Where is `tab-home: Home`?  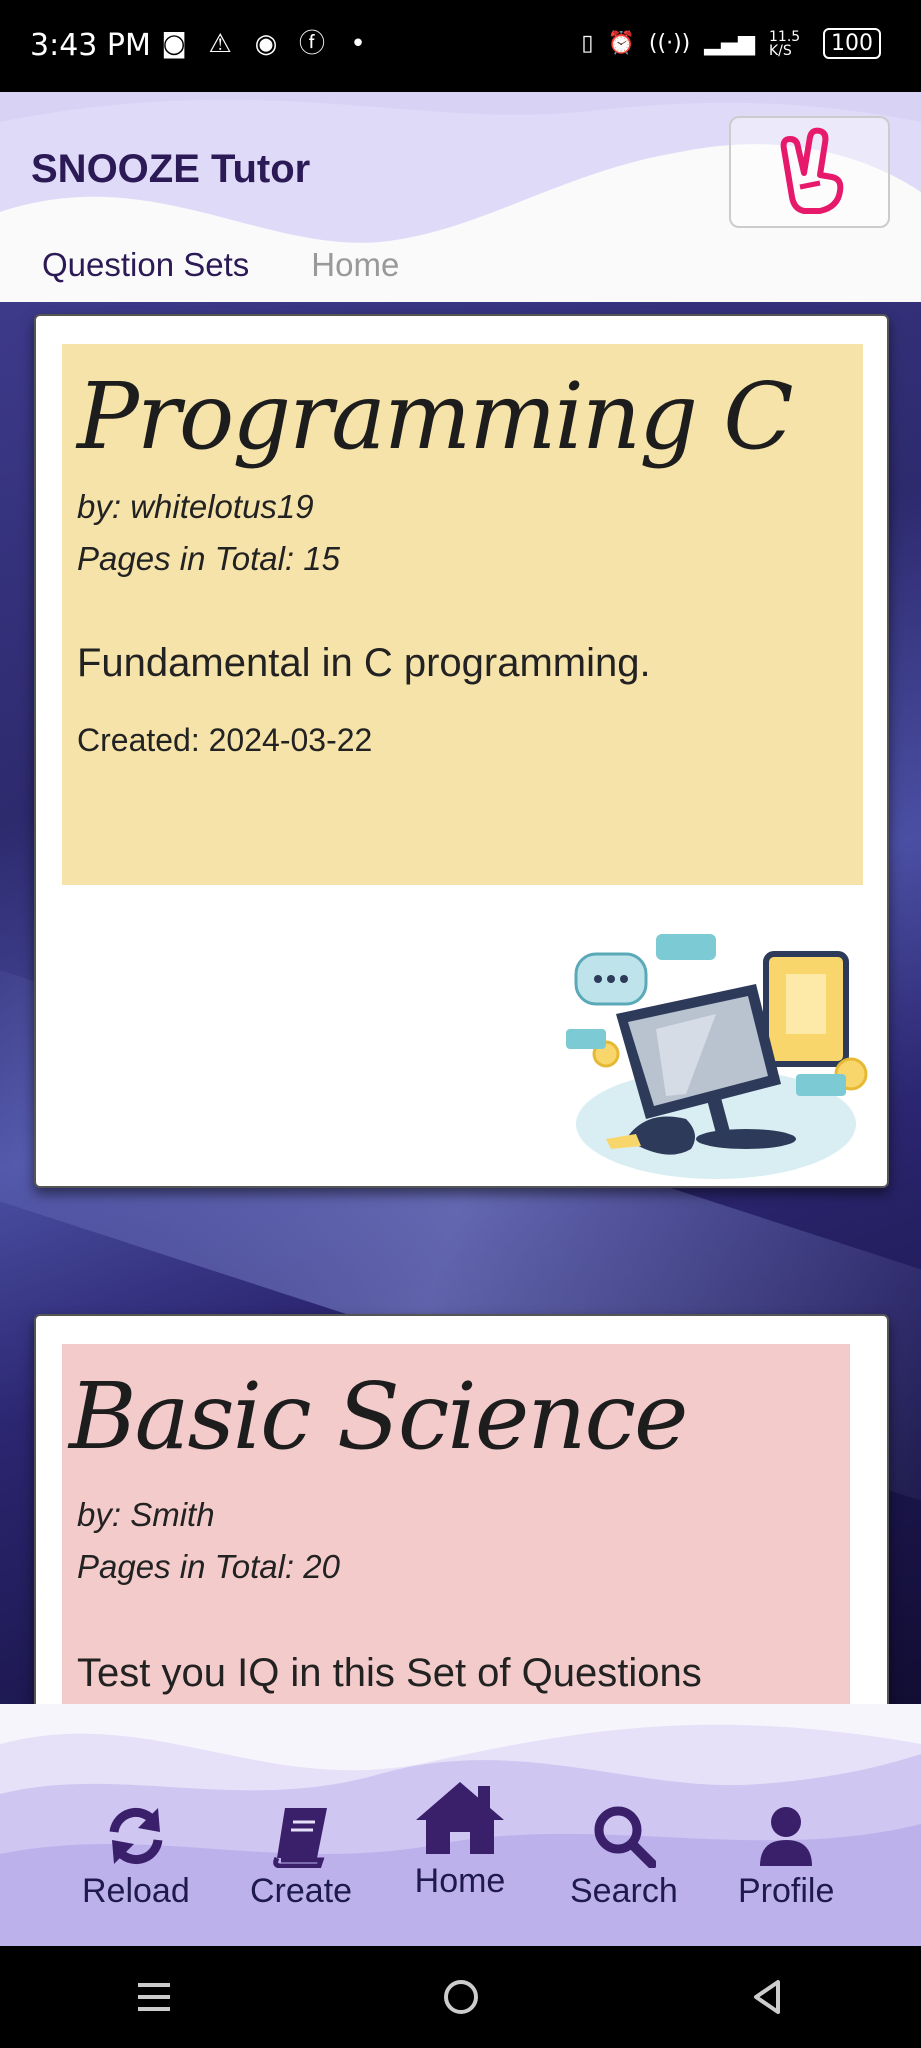 tab-home: Home is located at coordinates (354, 267).